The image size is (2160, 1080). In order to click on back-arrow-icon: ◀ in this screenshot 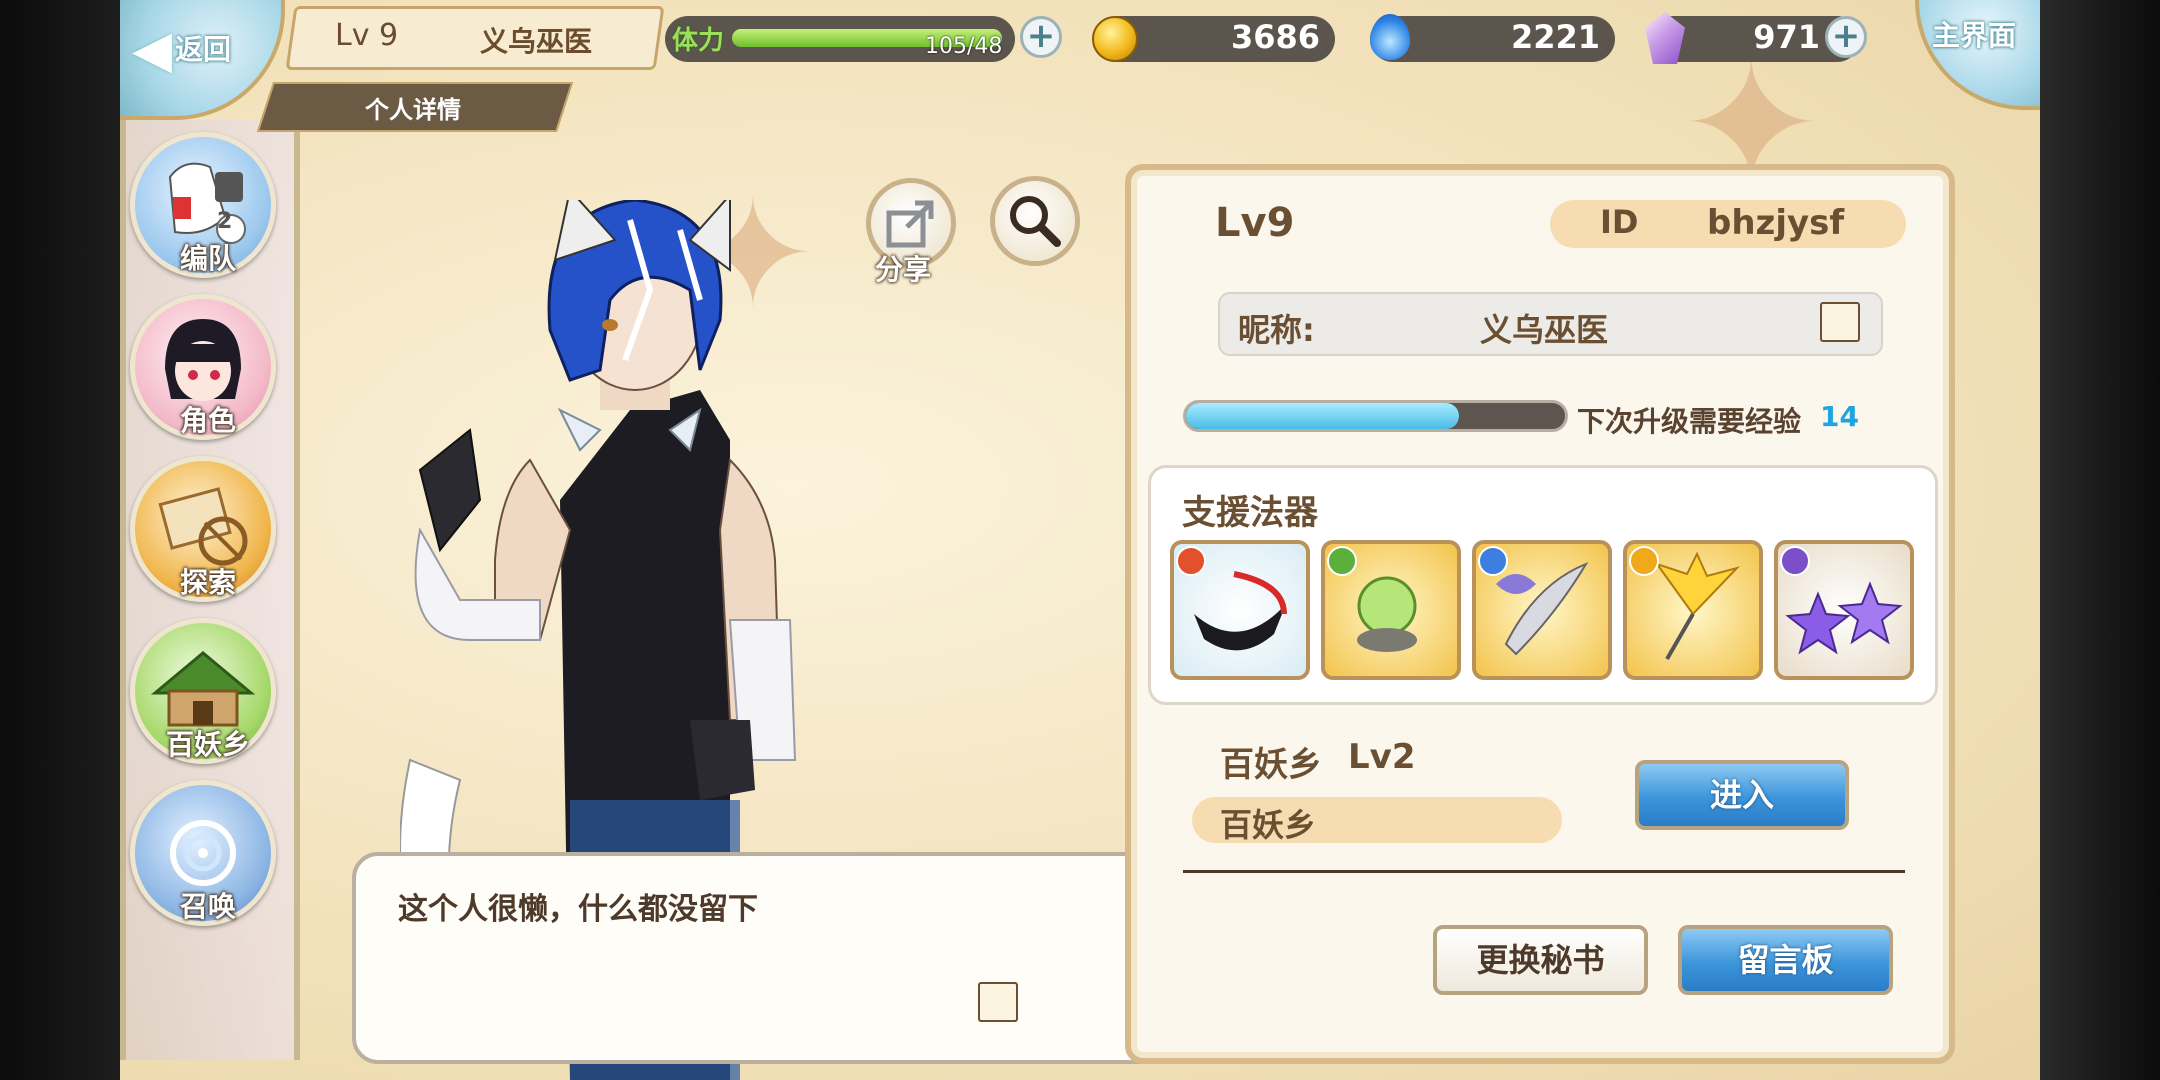, I will do `click(152, 50)`.